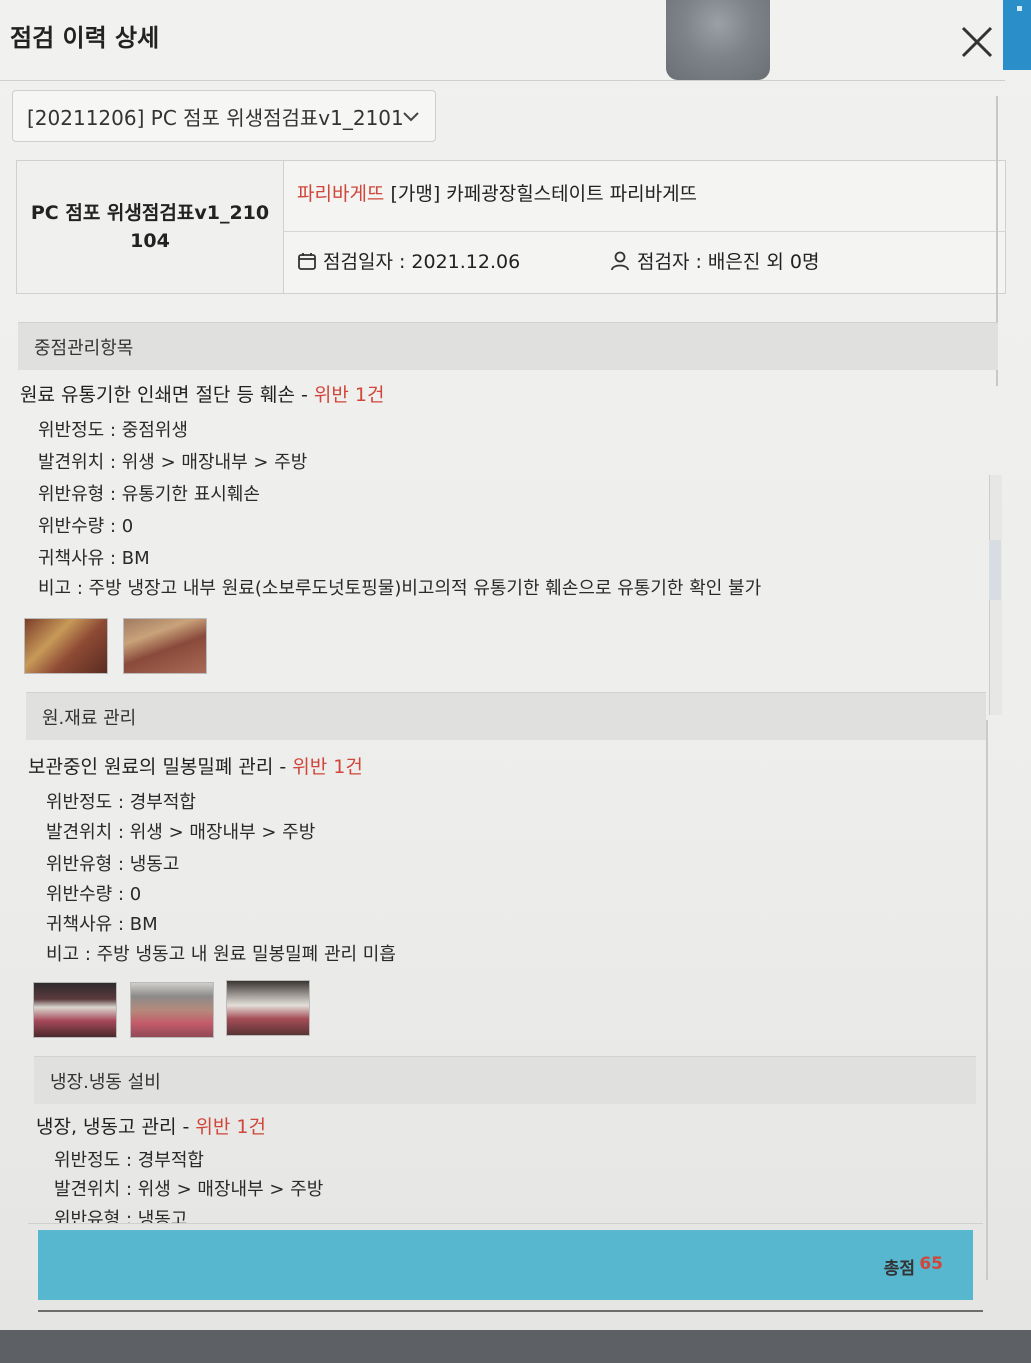  I want to click on scroll-line, so click(987, 1000).